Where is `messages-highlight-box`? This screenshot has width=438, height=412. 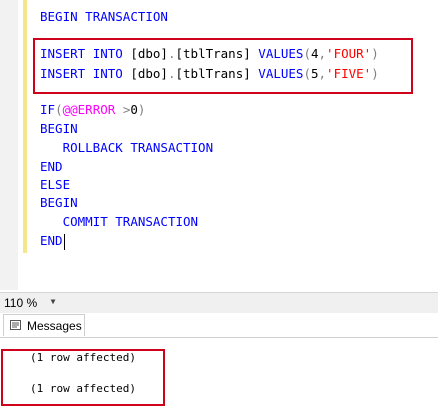 messages-highlight-box is located at coordinates (83, 377).